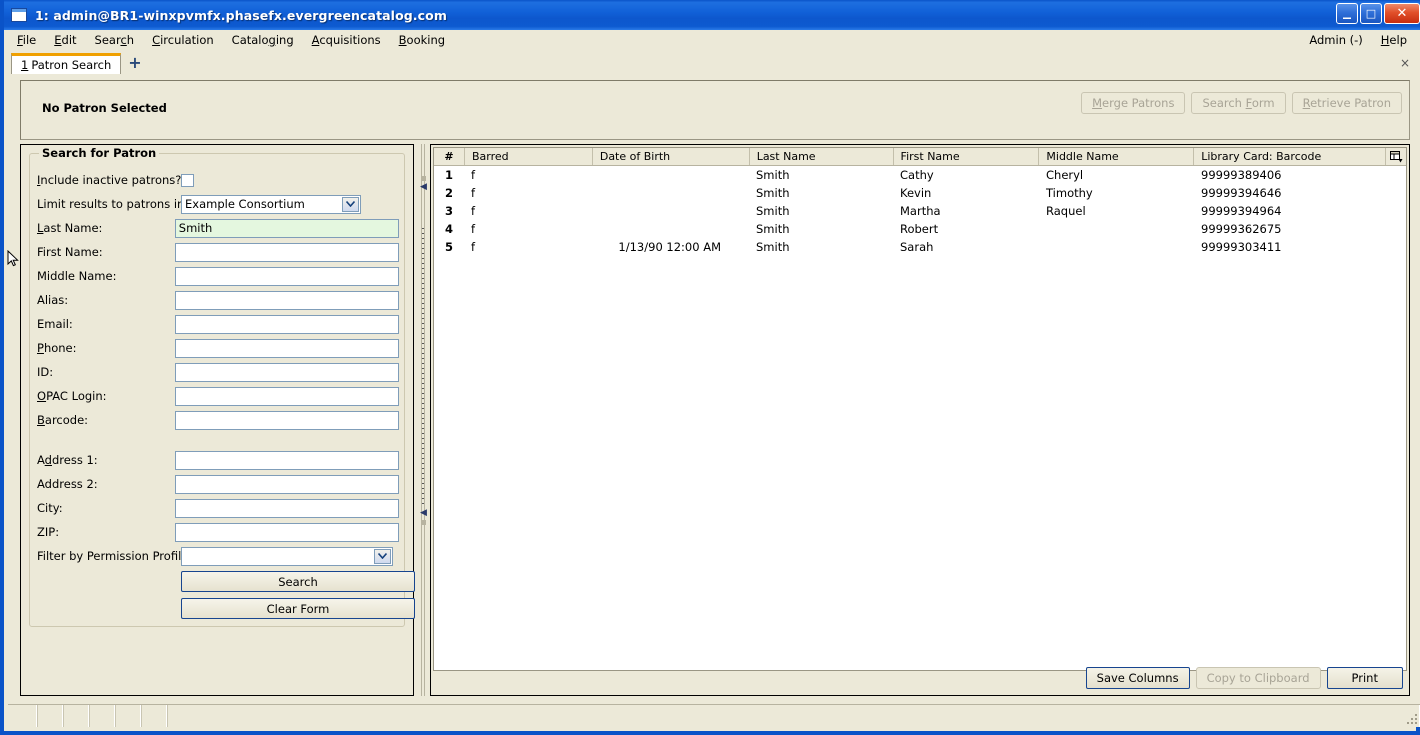  I want to click on permission-profile-select, so click(287, 556).